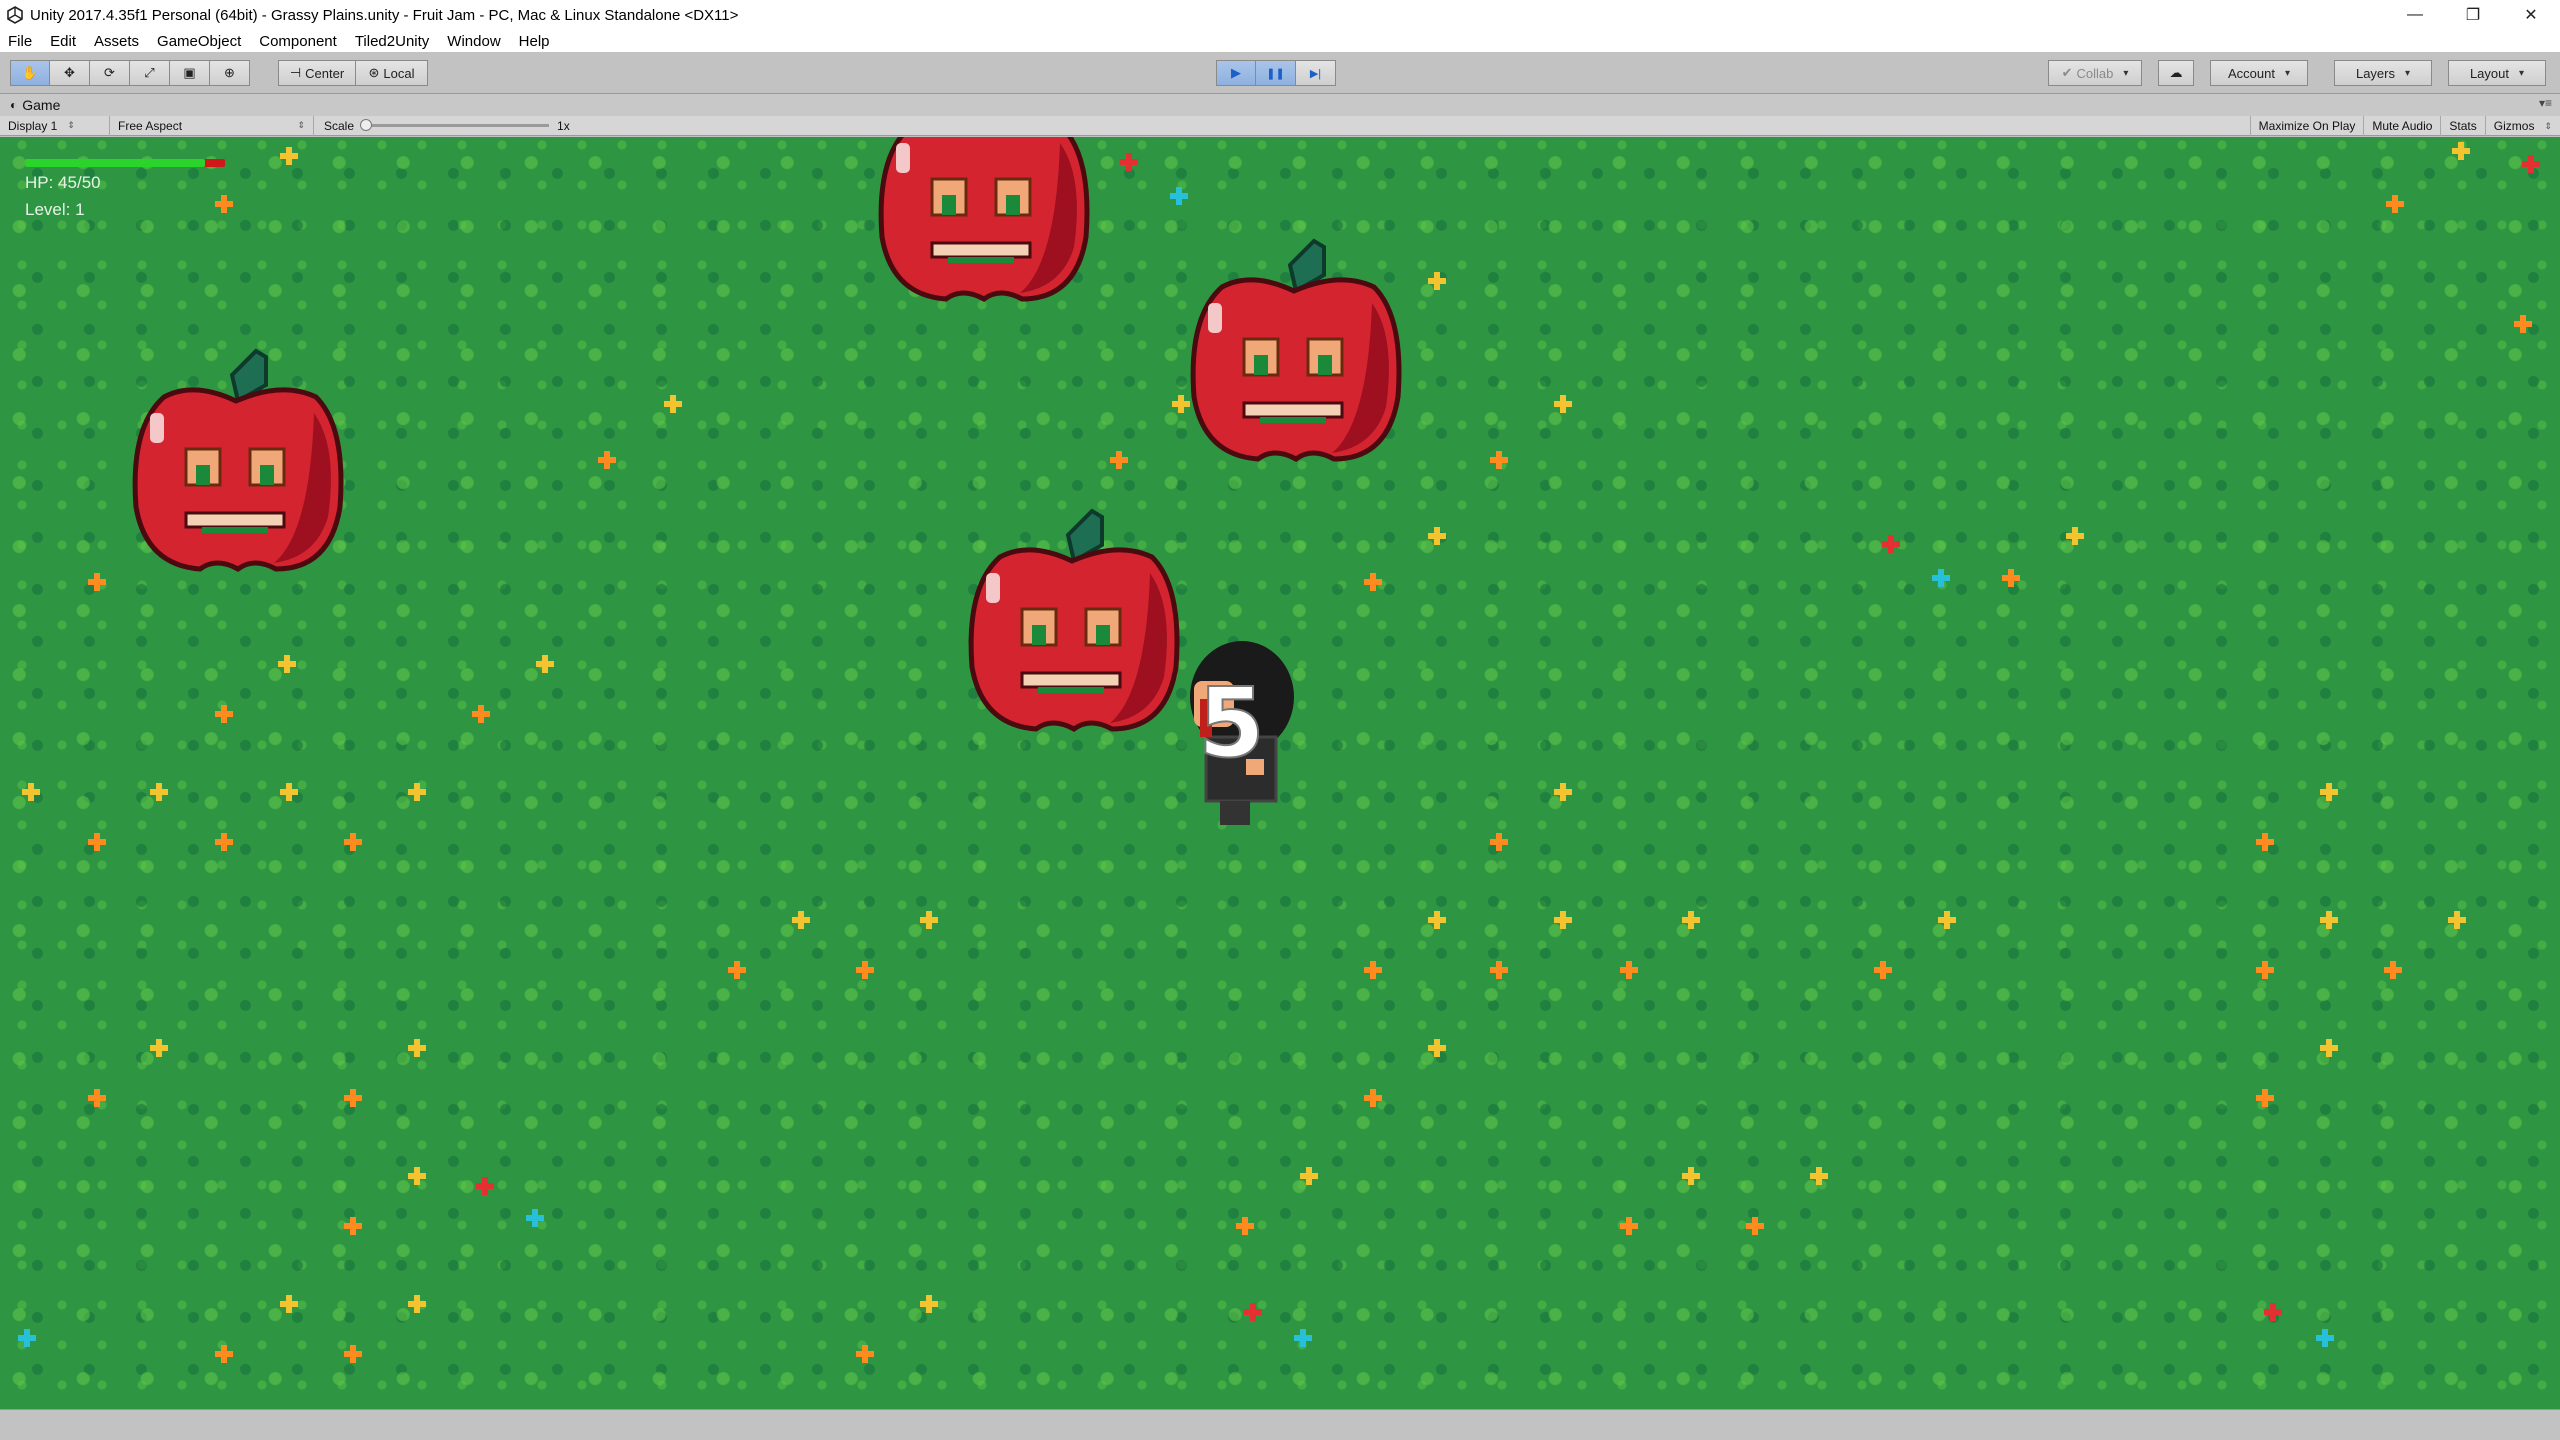 Image resolution: width=2560 pixels, height=1440 pixels. I want to click on pivot-icon: ⊣, so click(295, 72).